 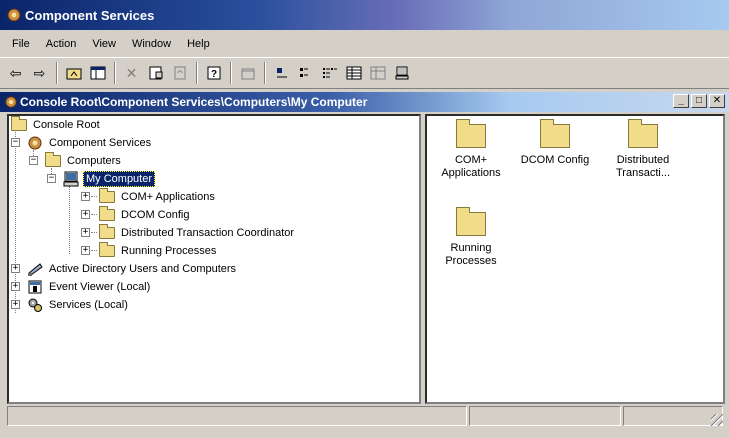 What do you see at coordinates (673, 416) in the screenshot?
I see `status-cell-right` at bounding box center [673, 416].